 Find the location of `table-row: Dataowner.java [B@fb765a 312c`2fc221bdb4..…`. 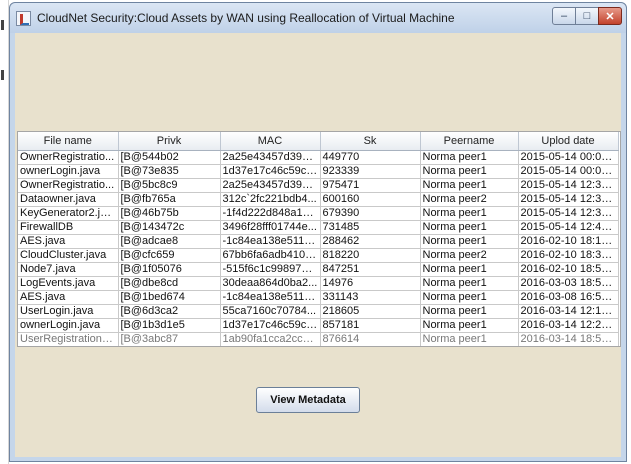

table-row: Dataowner.java [B@fb765a 312c`2fc221bdb4..… is located at coordinates (318, 199).